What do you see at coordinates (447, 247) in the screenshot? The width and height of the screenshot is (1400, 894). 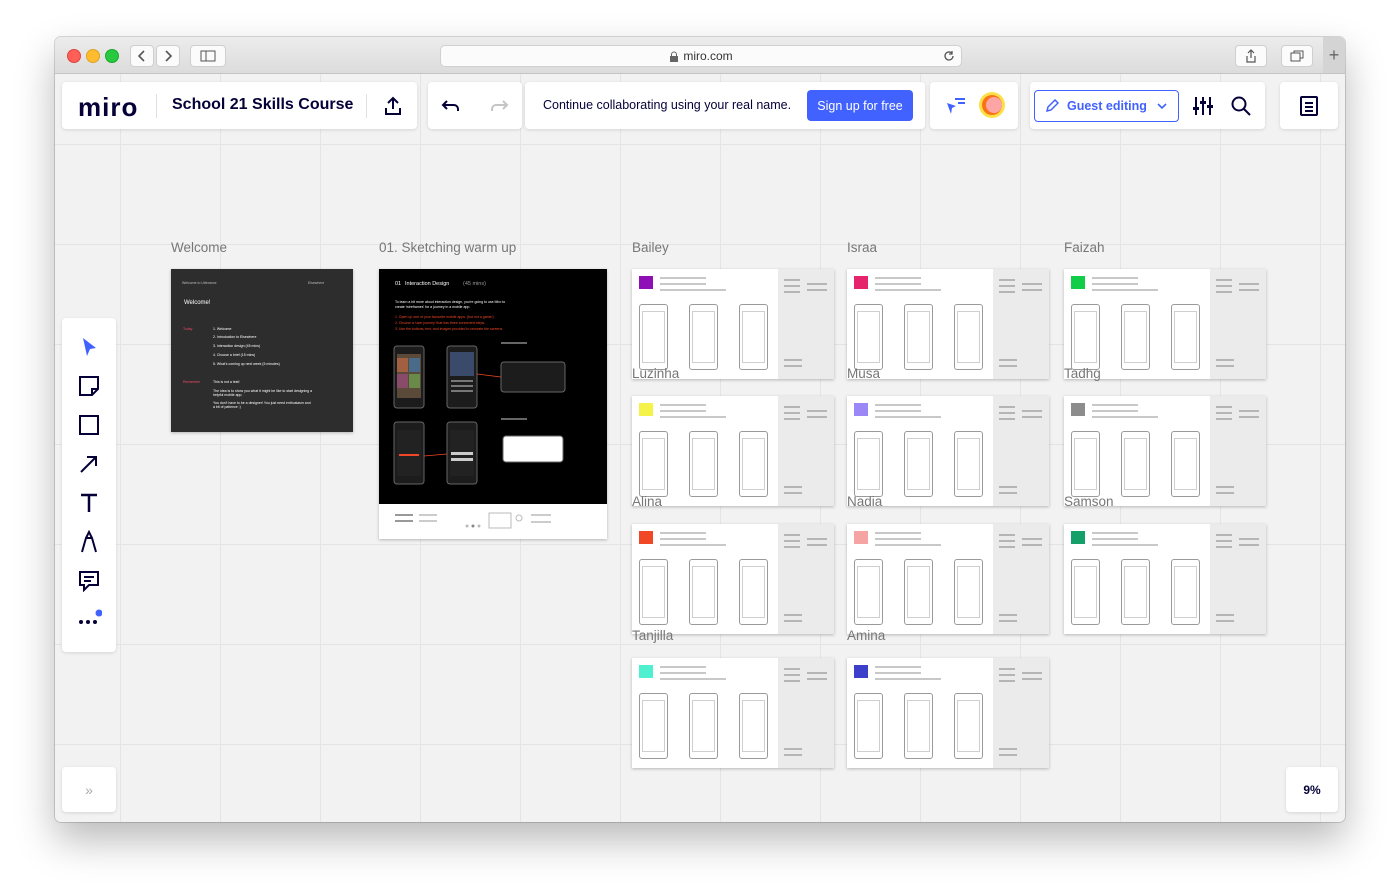 I see `frame-label-sketching: 01. Sketching warm up` at bounding box center [447, 247].